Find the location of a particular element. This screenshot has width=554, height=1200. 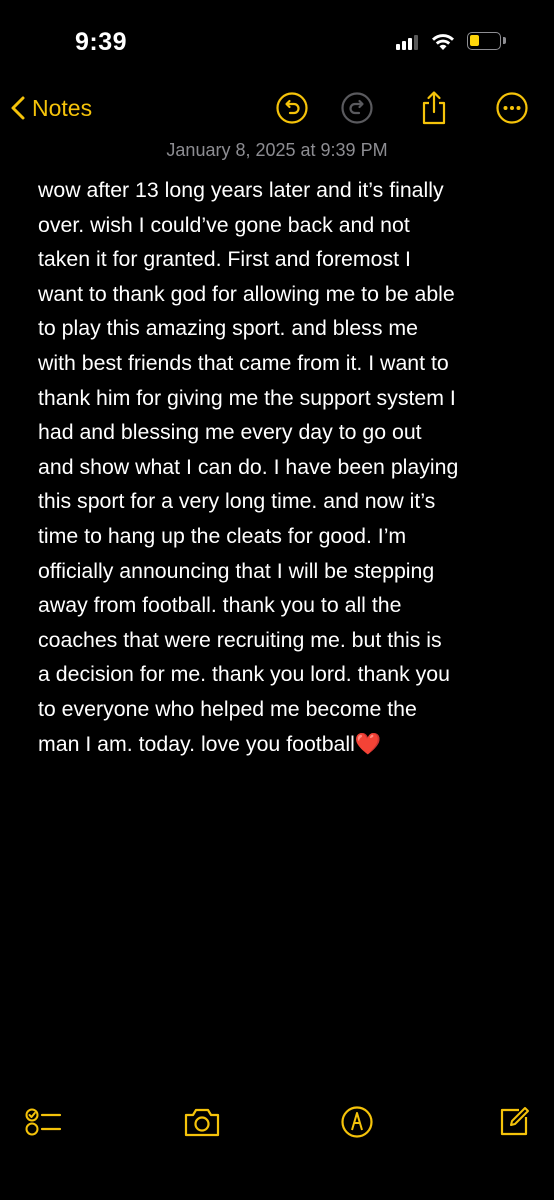

more-icon is located at coordinates (512, 108).